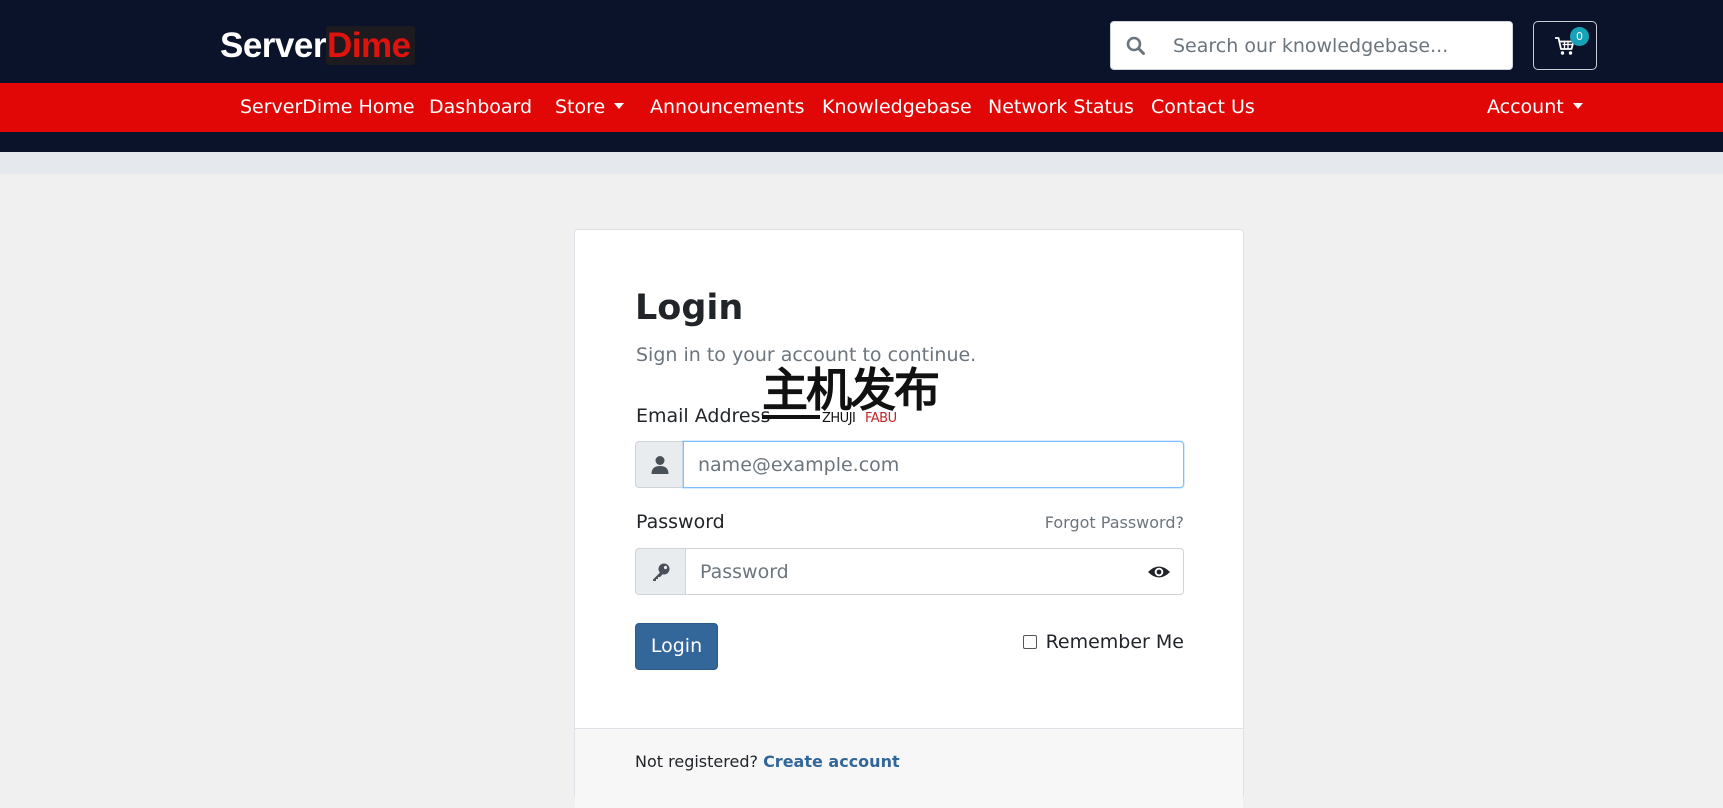  What do you see at coordinates (1203, 107) in the screenshot?
I see `nav-item-contact-us: Contact Us` at bounding box center [1203, 107].